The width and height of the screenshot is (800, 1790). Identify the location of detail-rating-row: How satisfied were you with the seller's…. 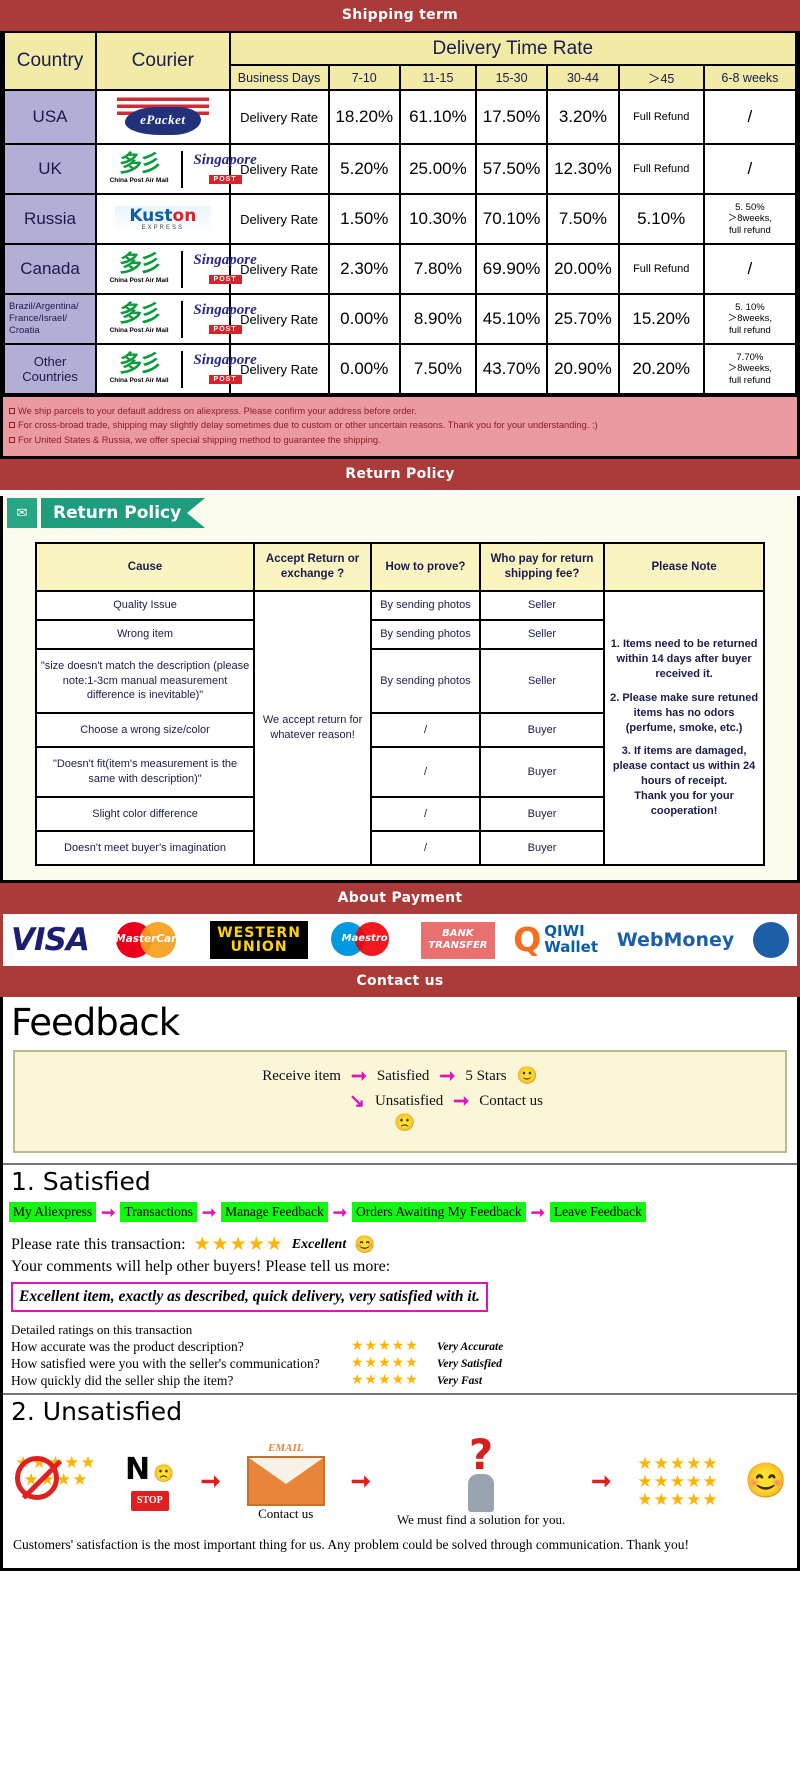
(400, 1363).